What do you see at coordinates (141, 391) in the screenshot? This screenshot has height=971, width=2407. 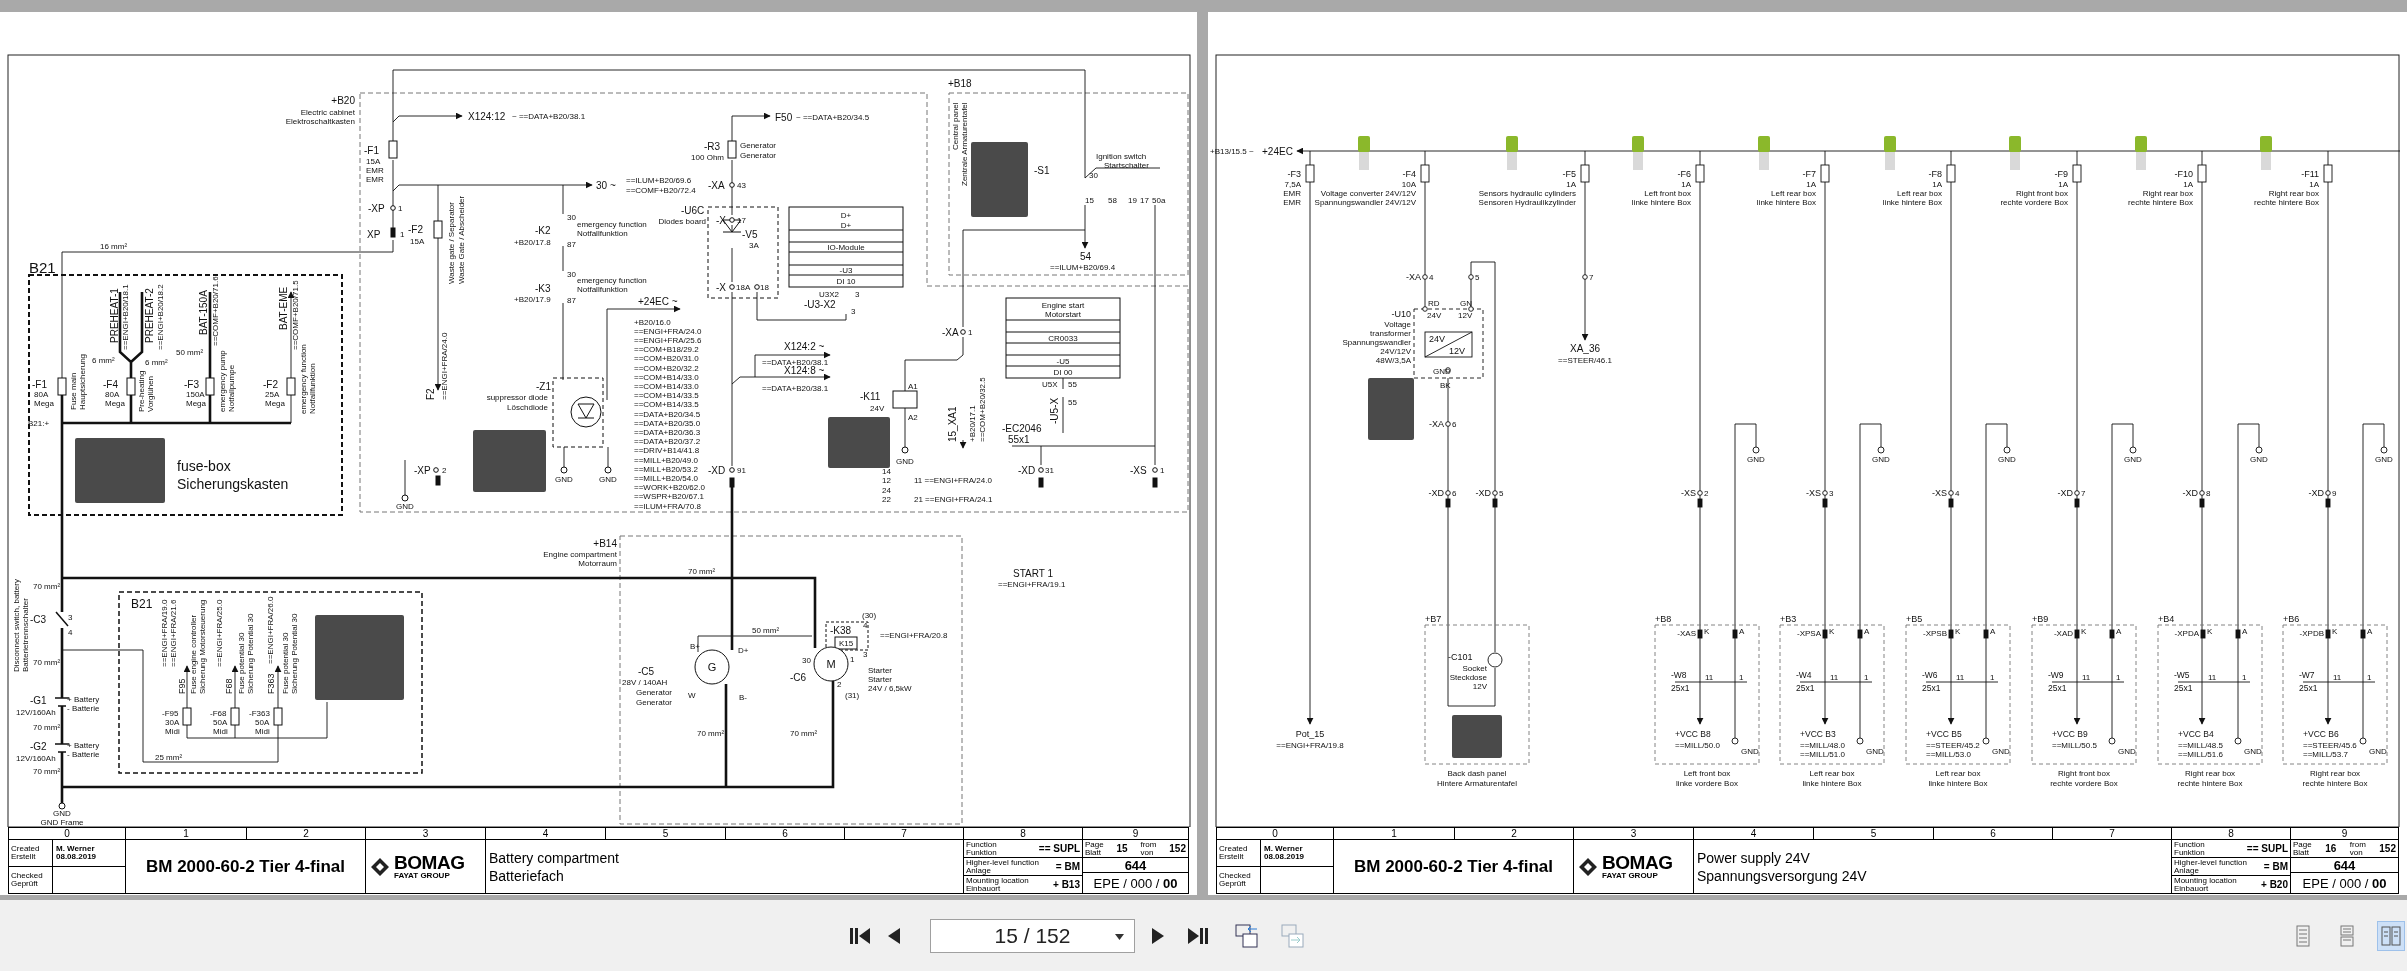 I see `description-text: Pre-heating` at bounding box center [141, 391].